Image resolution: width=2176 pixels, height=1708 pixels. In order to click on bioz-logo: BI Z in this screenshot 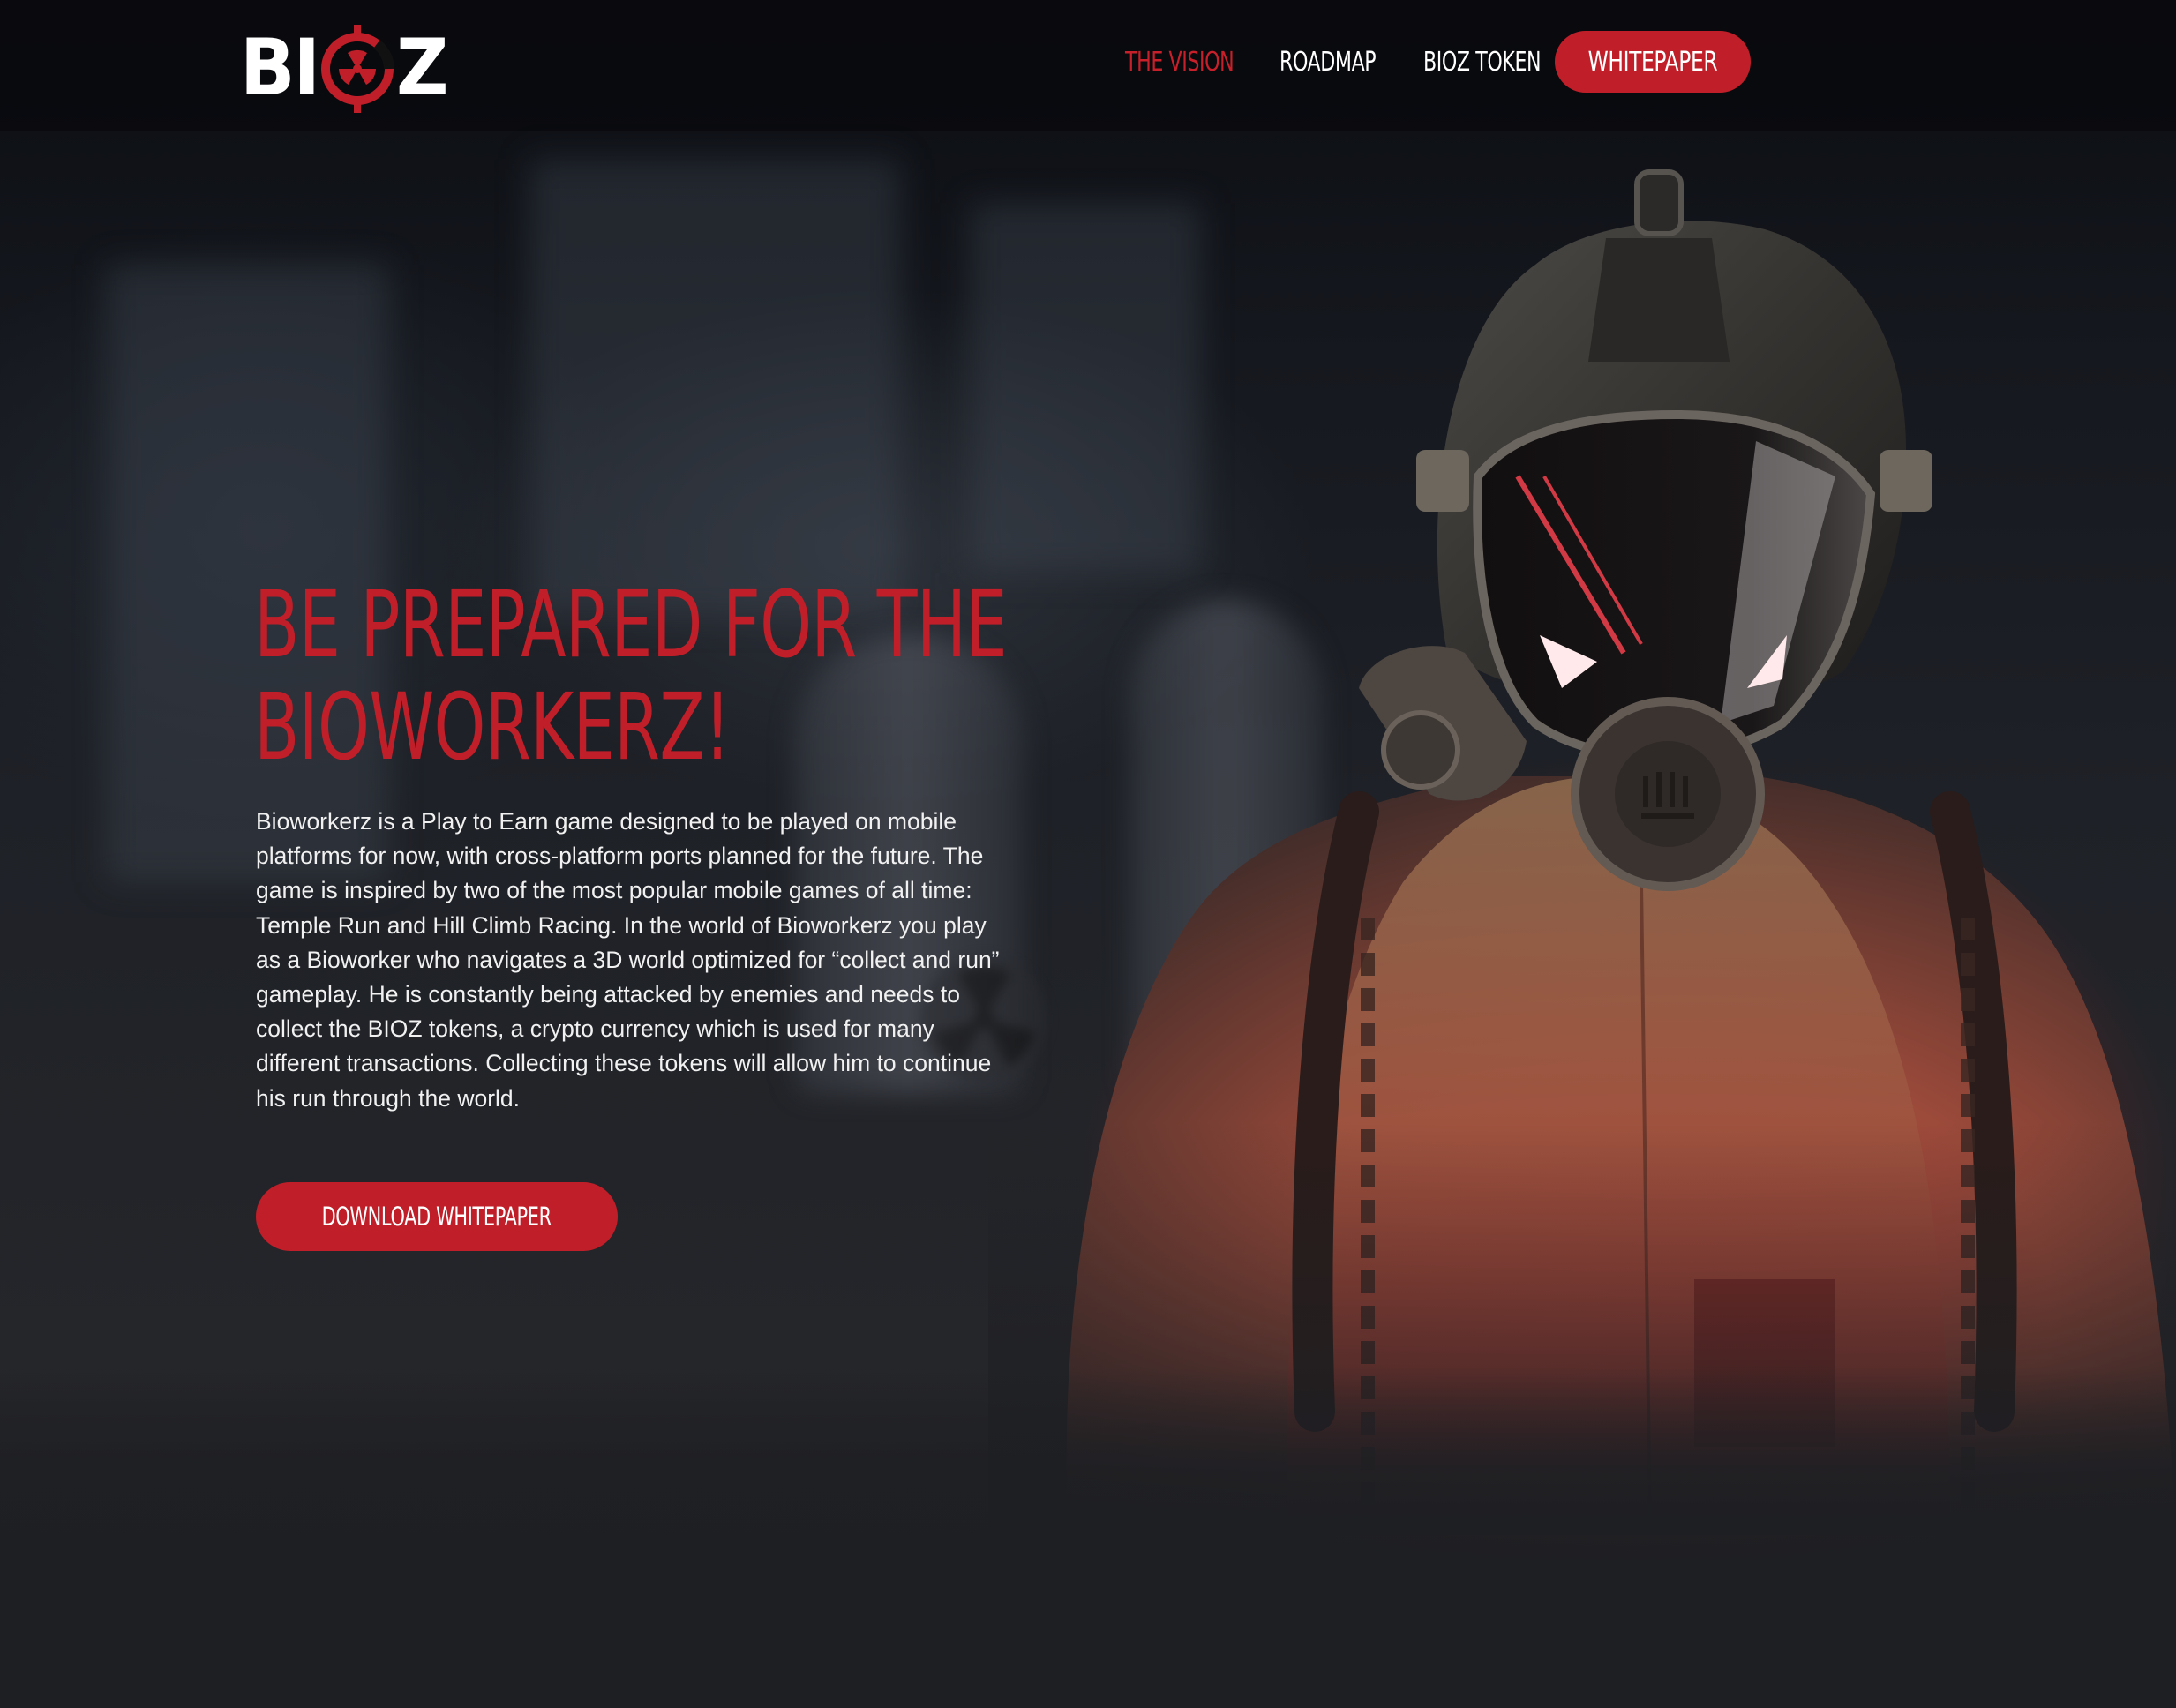, I will do `click(344, 68)`.